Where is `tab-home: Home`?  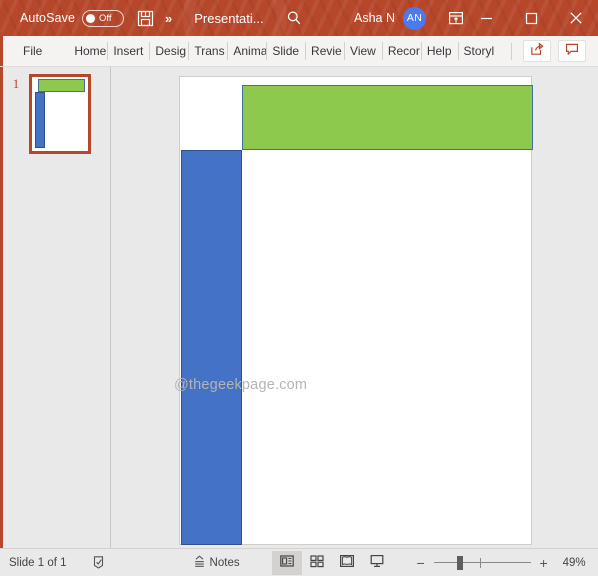 tab-home: Home is located at coordinates (87, 51).